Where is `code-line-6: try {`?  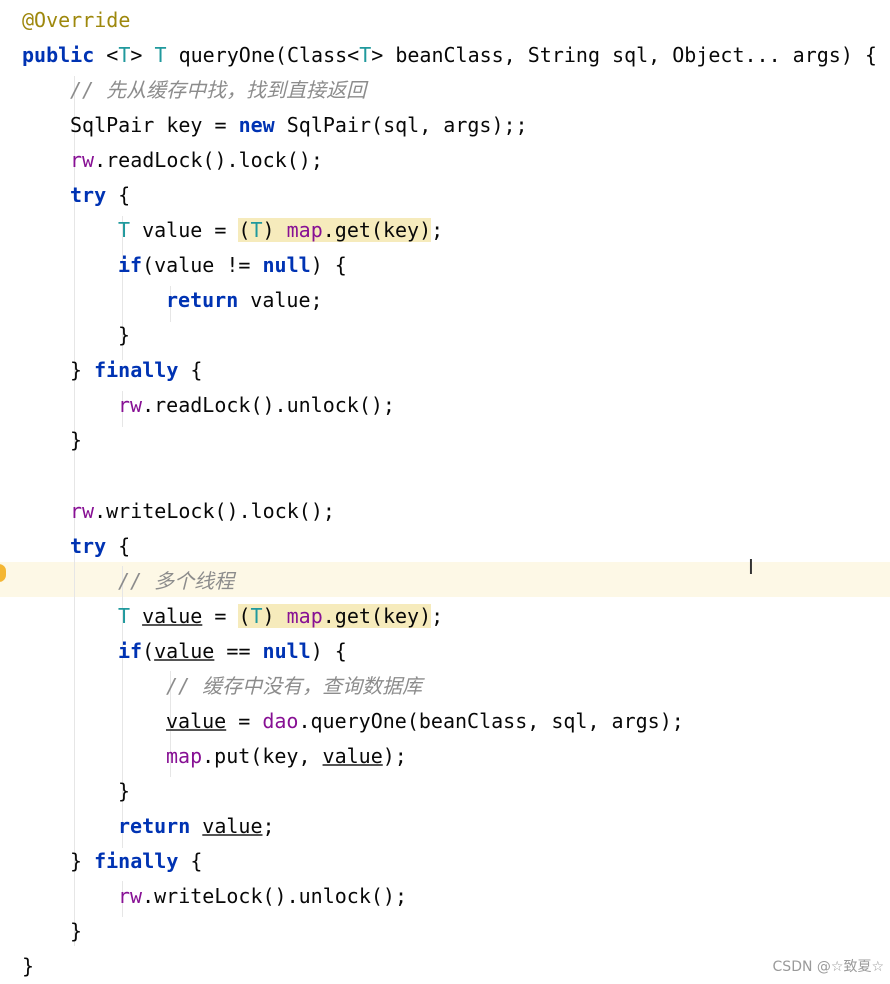 code-line-6: try { is located at coordinates (100, 195).